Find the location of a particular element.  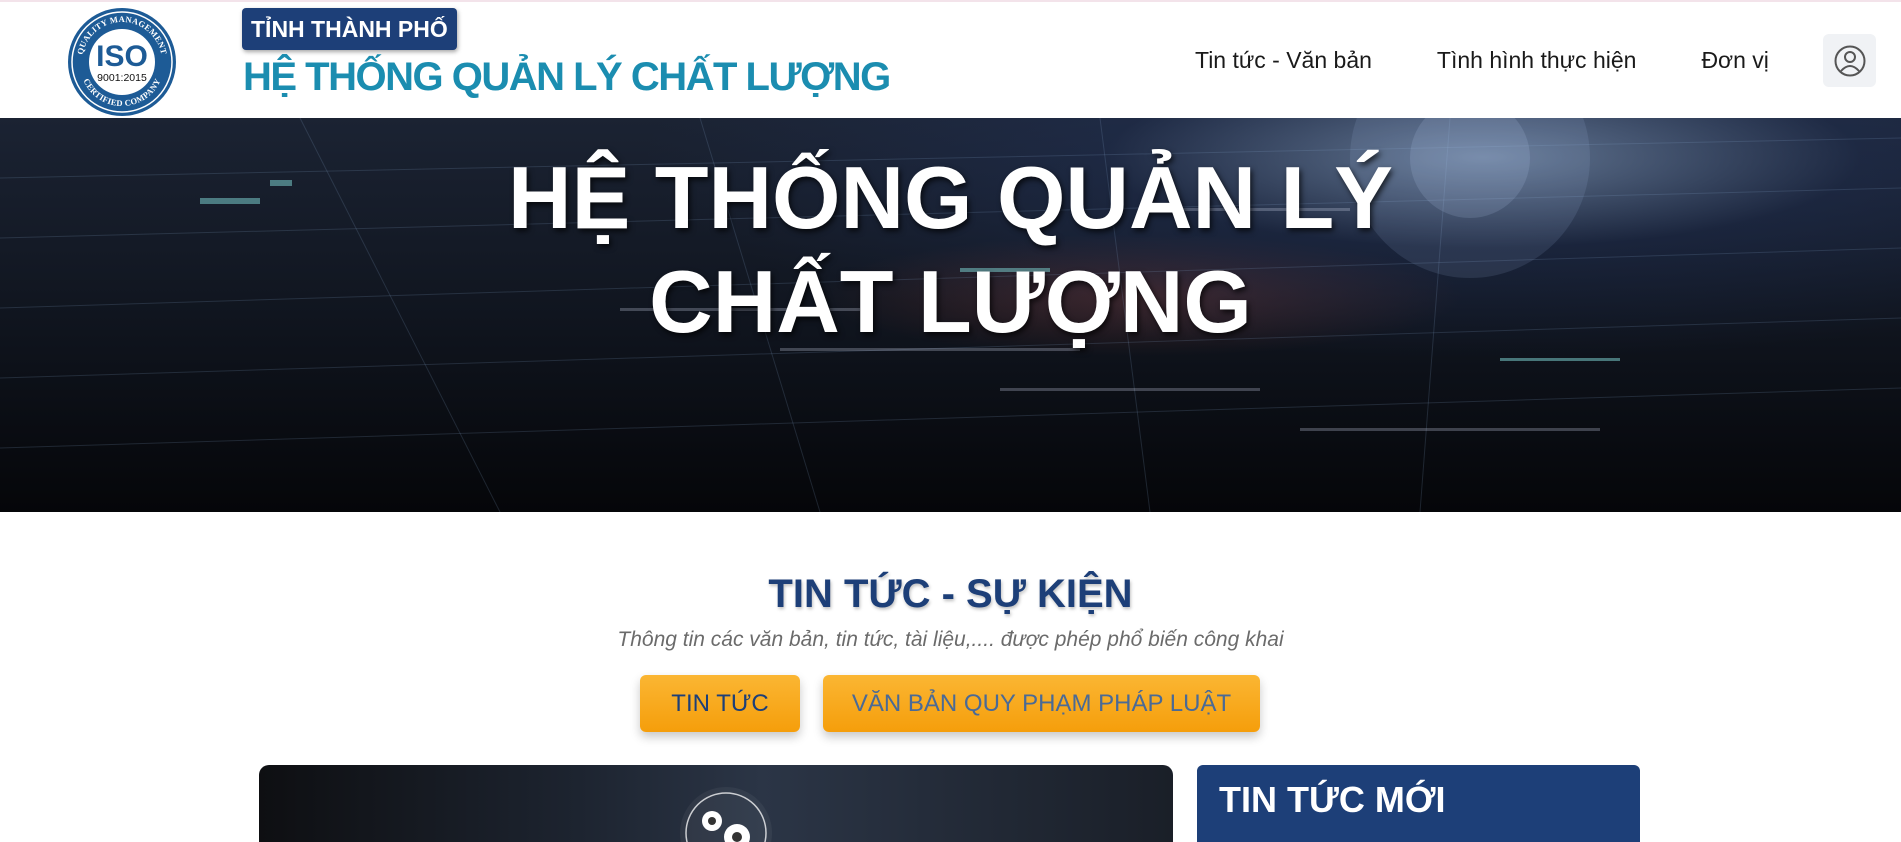

nav-item-implementation-status: Tình hình thực hiện is located at coordinates (1537, 60).